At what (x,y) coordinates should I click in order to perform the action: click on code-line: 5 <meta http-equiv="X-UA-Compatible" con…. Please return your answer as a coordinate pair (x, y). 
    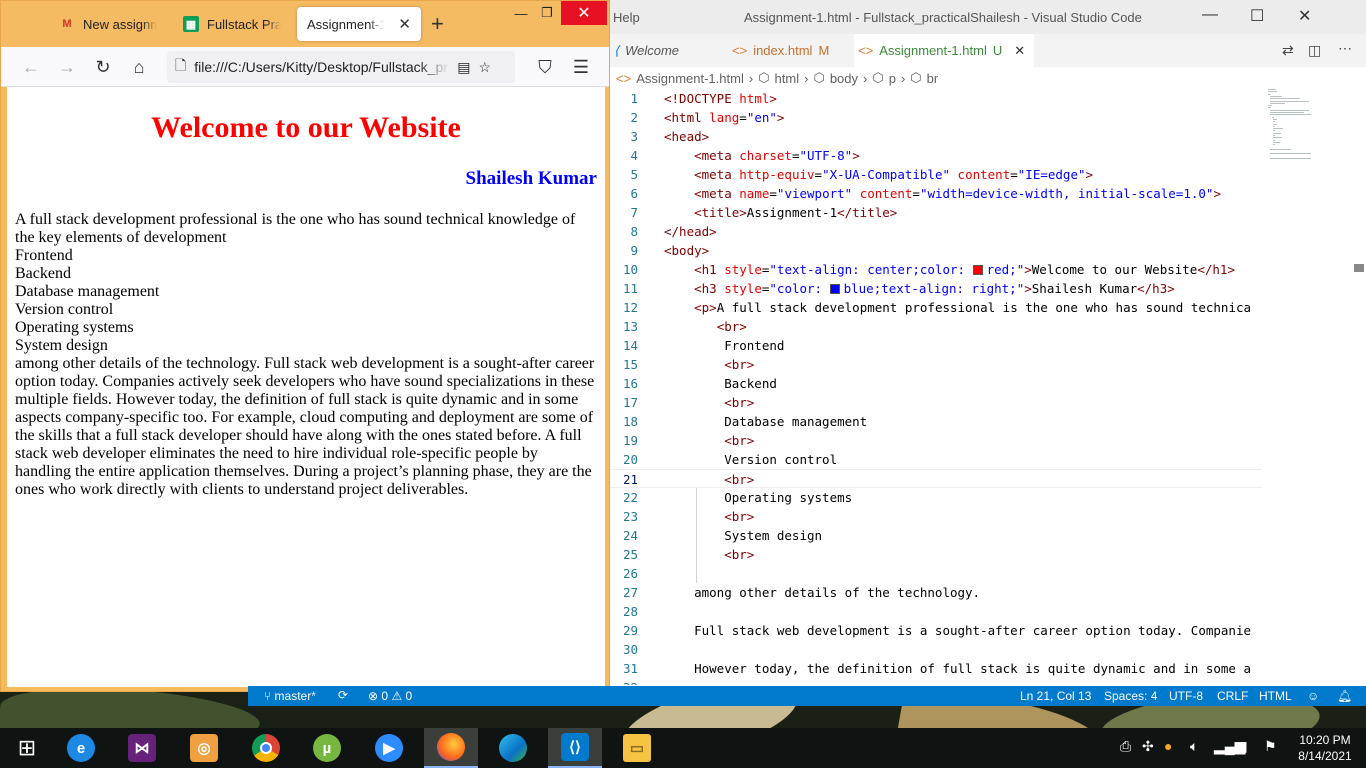
    Looking at the image, I should click on (936, 174).